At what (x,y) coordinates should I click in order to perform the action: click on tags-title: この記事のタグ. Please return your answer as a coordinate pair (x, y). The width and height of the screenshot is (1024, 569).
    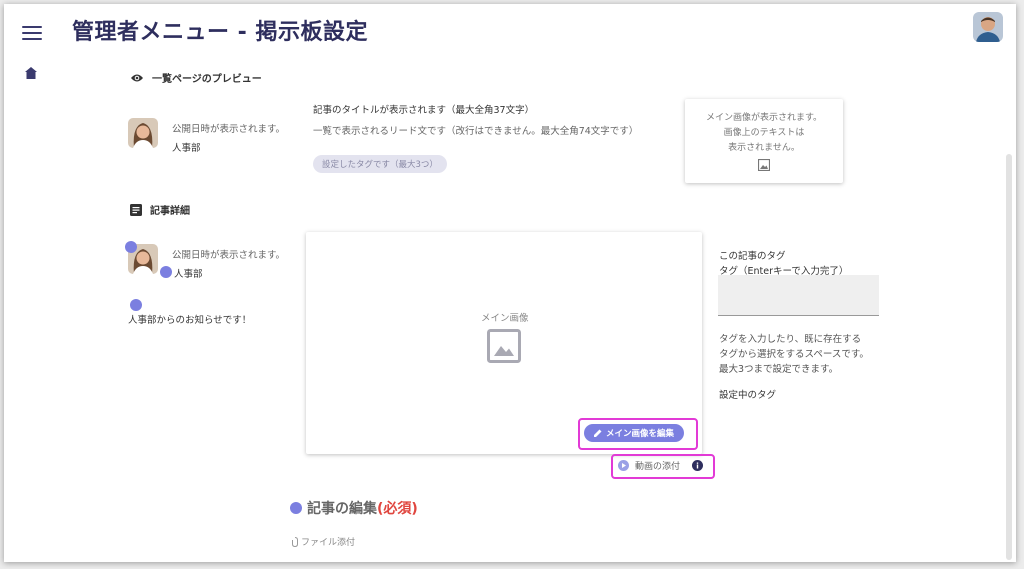
    Looking at the image, I should click on (752, 256).